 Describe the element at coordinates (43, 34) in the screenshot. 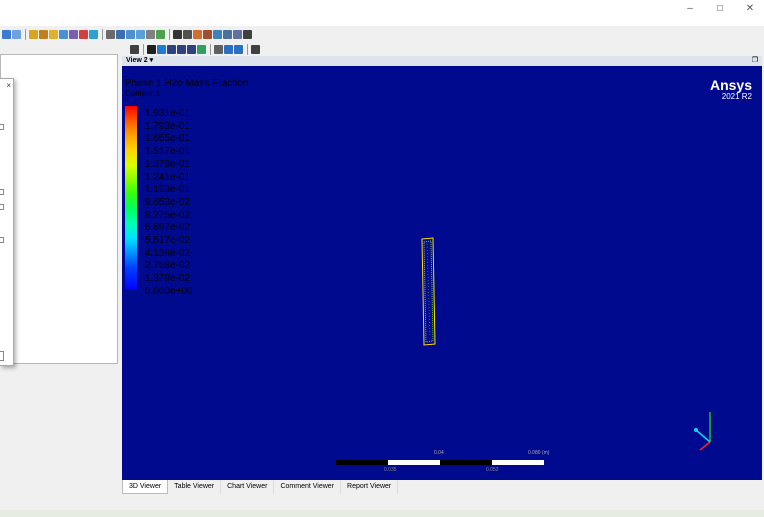

I see `vector-icon` at that location.